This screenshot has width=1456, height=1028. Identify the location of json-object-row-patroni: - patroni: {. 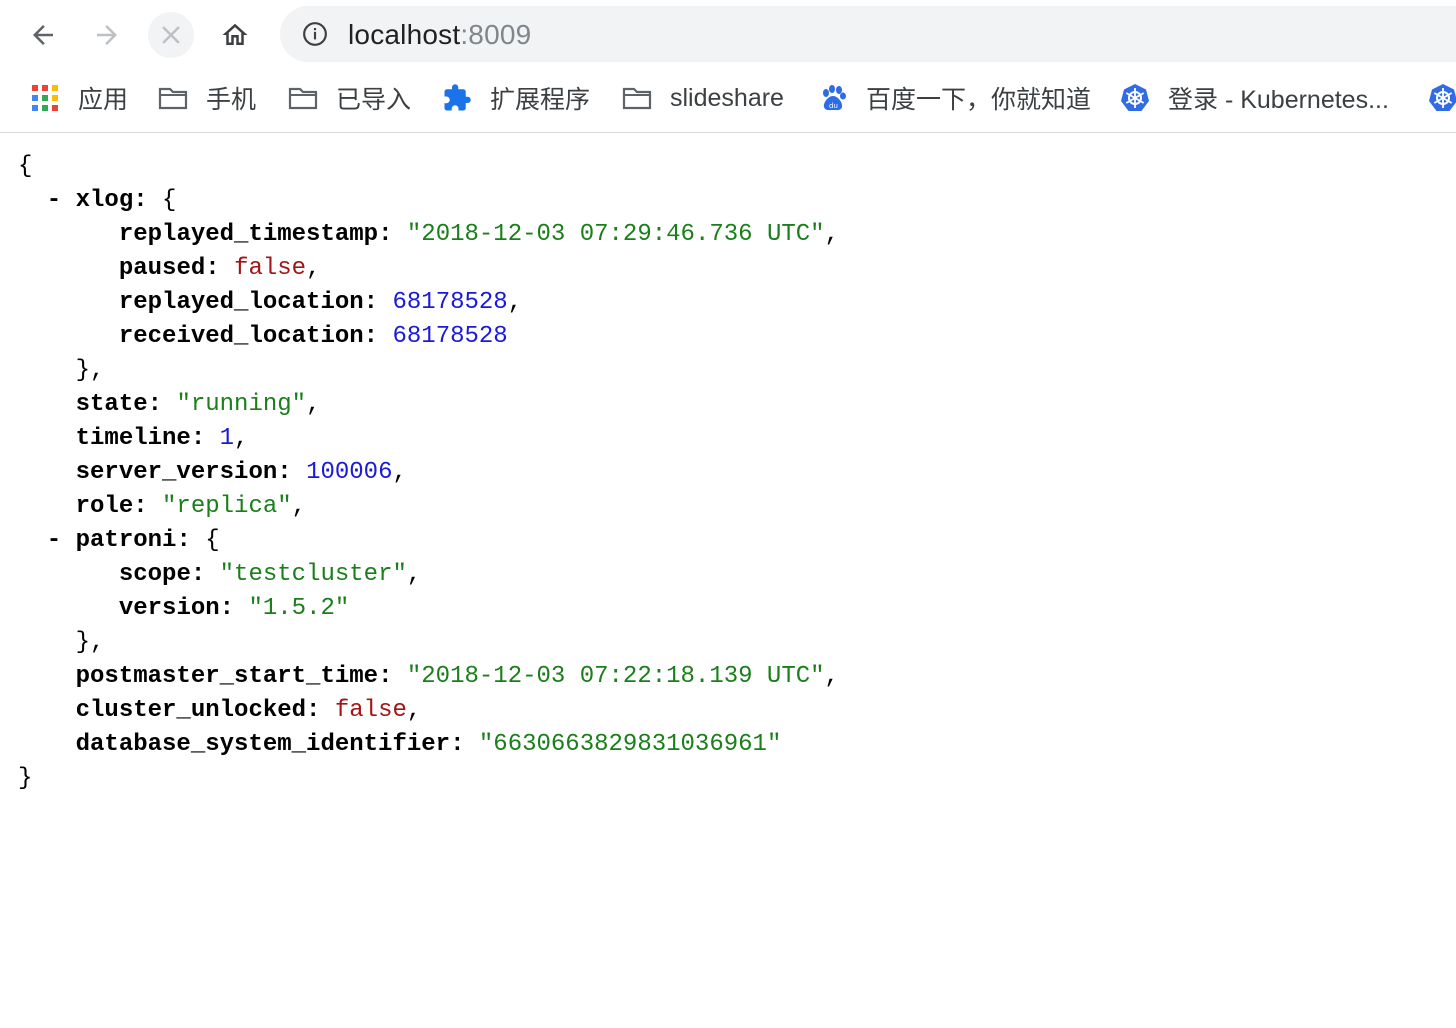
(119, 540).